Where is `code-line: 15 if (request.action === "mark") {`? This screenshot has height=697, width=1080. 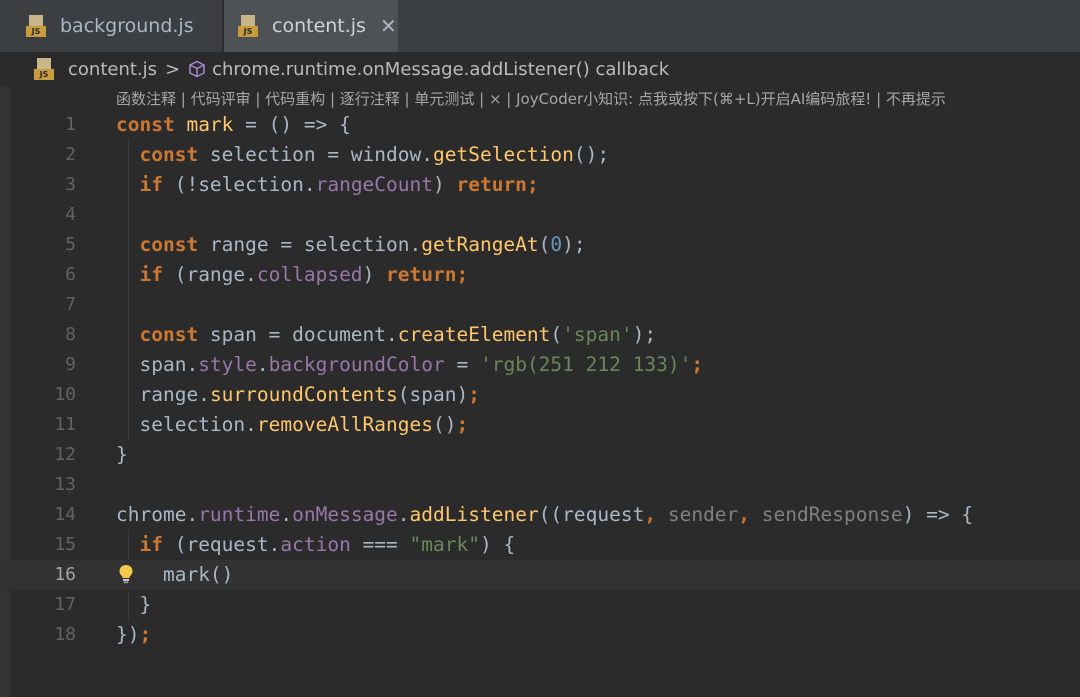 code-line: 15 if (request.action === "mark") { is located at coordinates (540, 545).